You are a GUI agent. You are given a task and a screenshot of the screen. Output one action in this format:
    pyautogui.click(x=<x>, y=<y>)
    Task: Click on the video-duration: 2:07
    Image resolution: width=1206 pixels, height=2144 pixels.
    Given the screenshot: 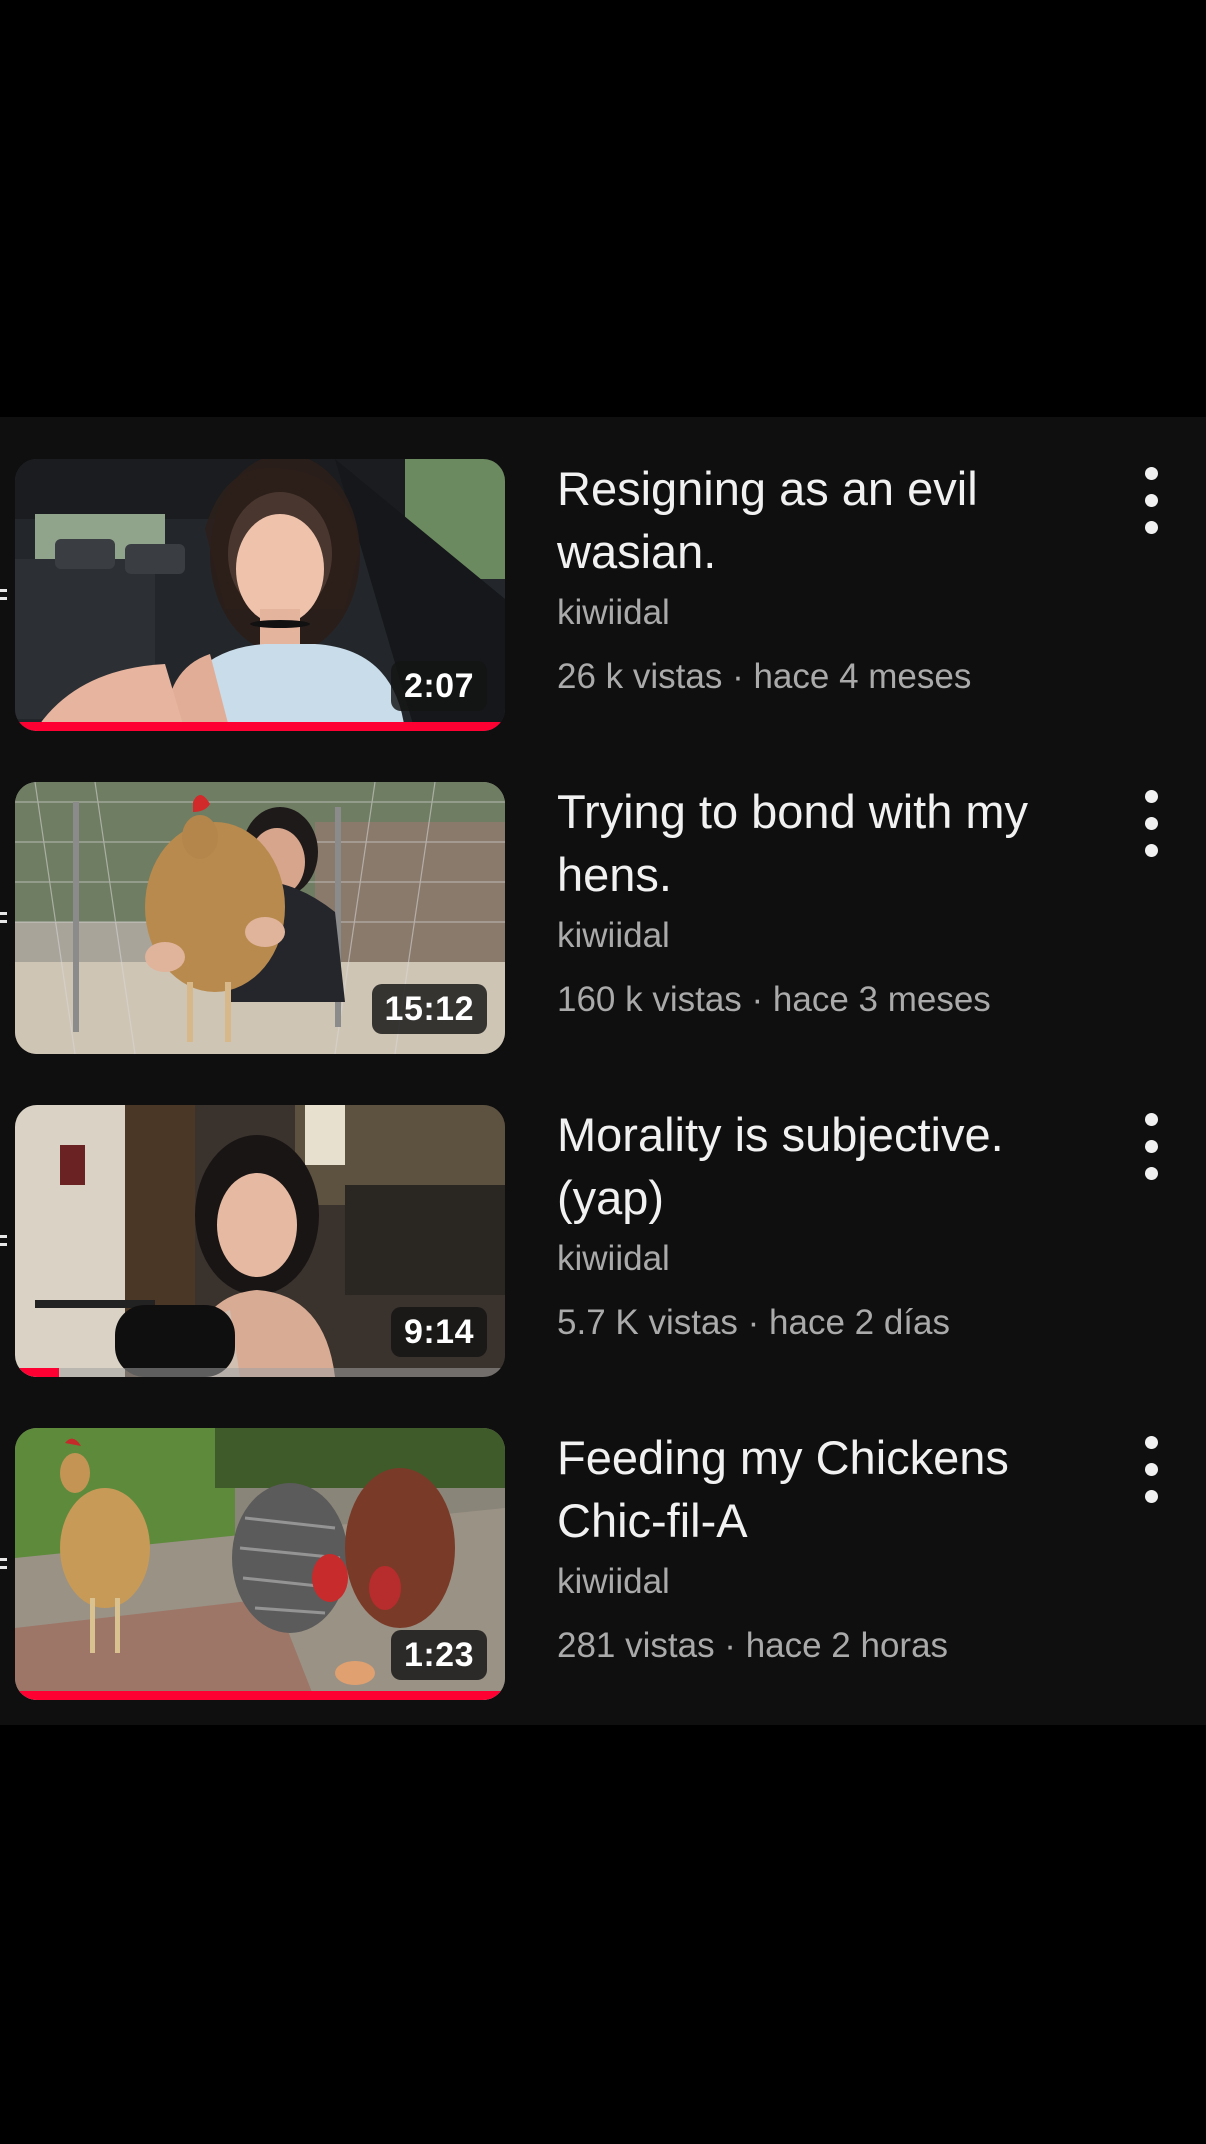 What is the action you would take?
    pyautogui.click(x=438, y=686)
    